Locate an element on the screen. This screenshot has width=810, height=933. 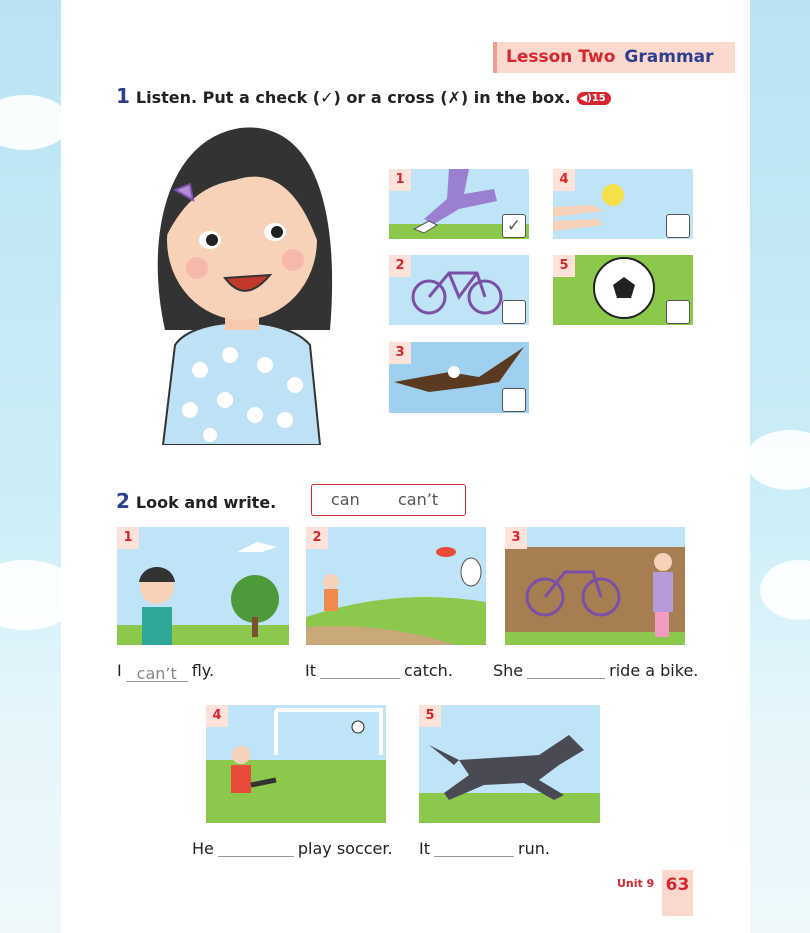
page-number: 63 is located at coordinates (677, 893).